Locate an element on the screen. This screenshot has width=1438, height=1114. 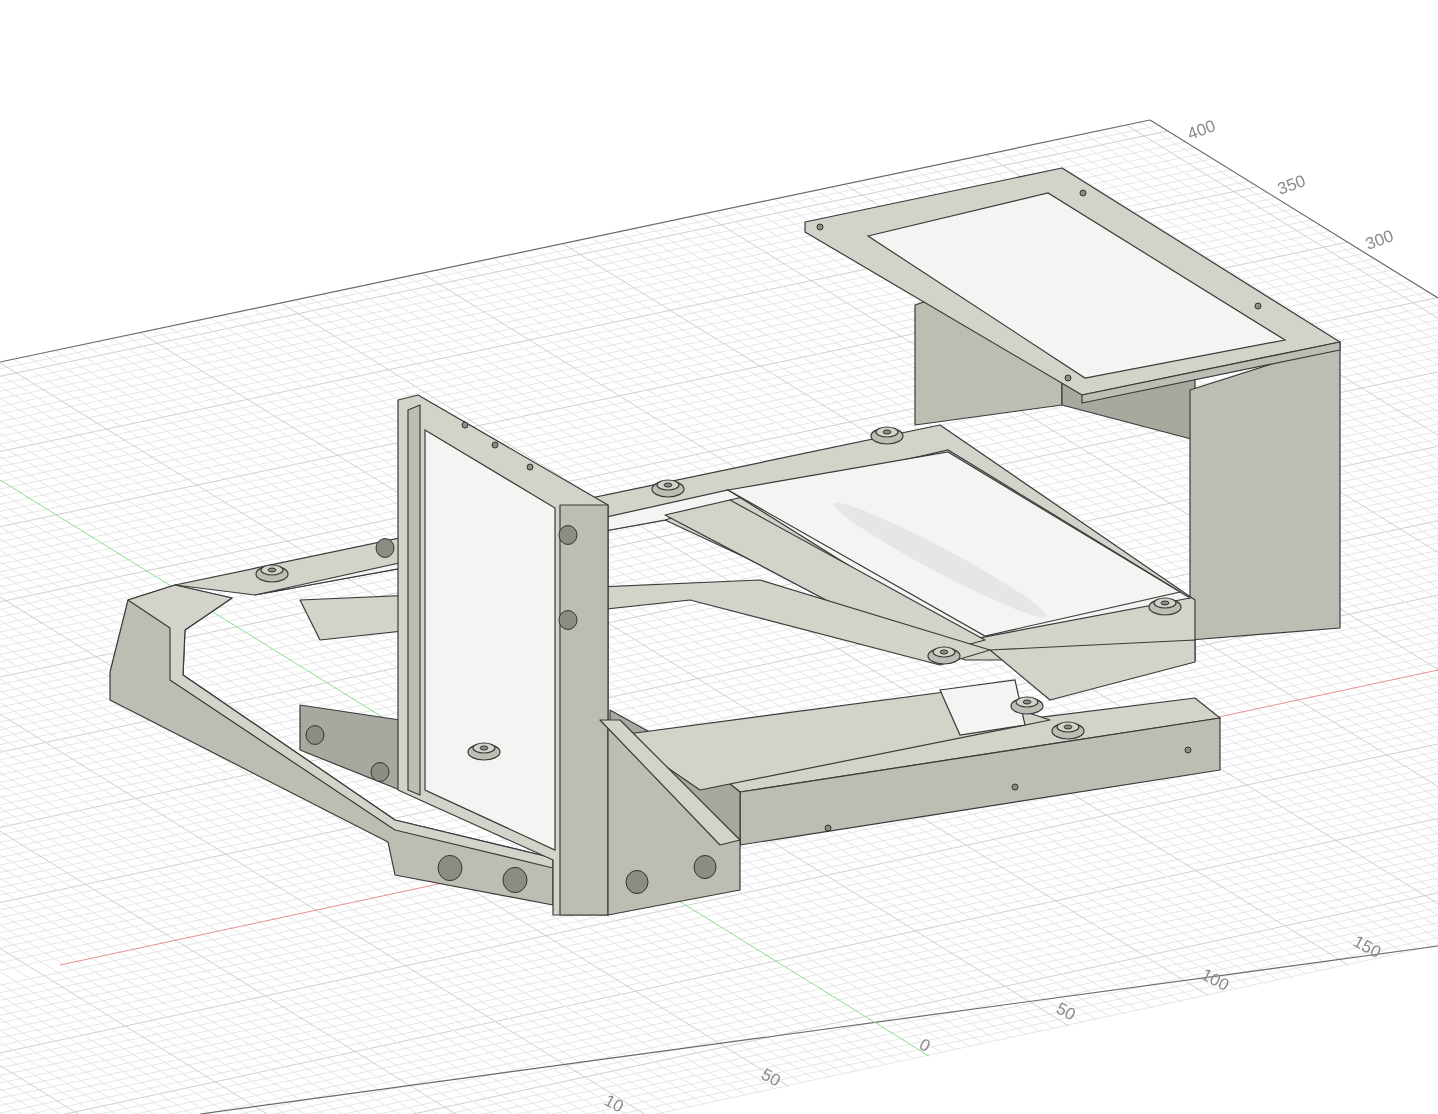
grid-tick-label: 400 is located at coordinates (1201, 130).